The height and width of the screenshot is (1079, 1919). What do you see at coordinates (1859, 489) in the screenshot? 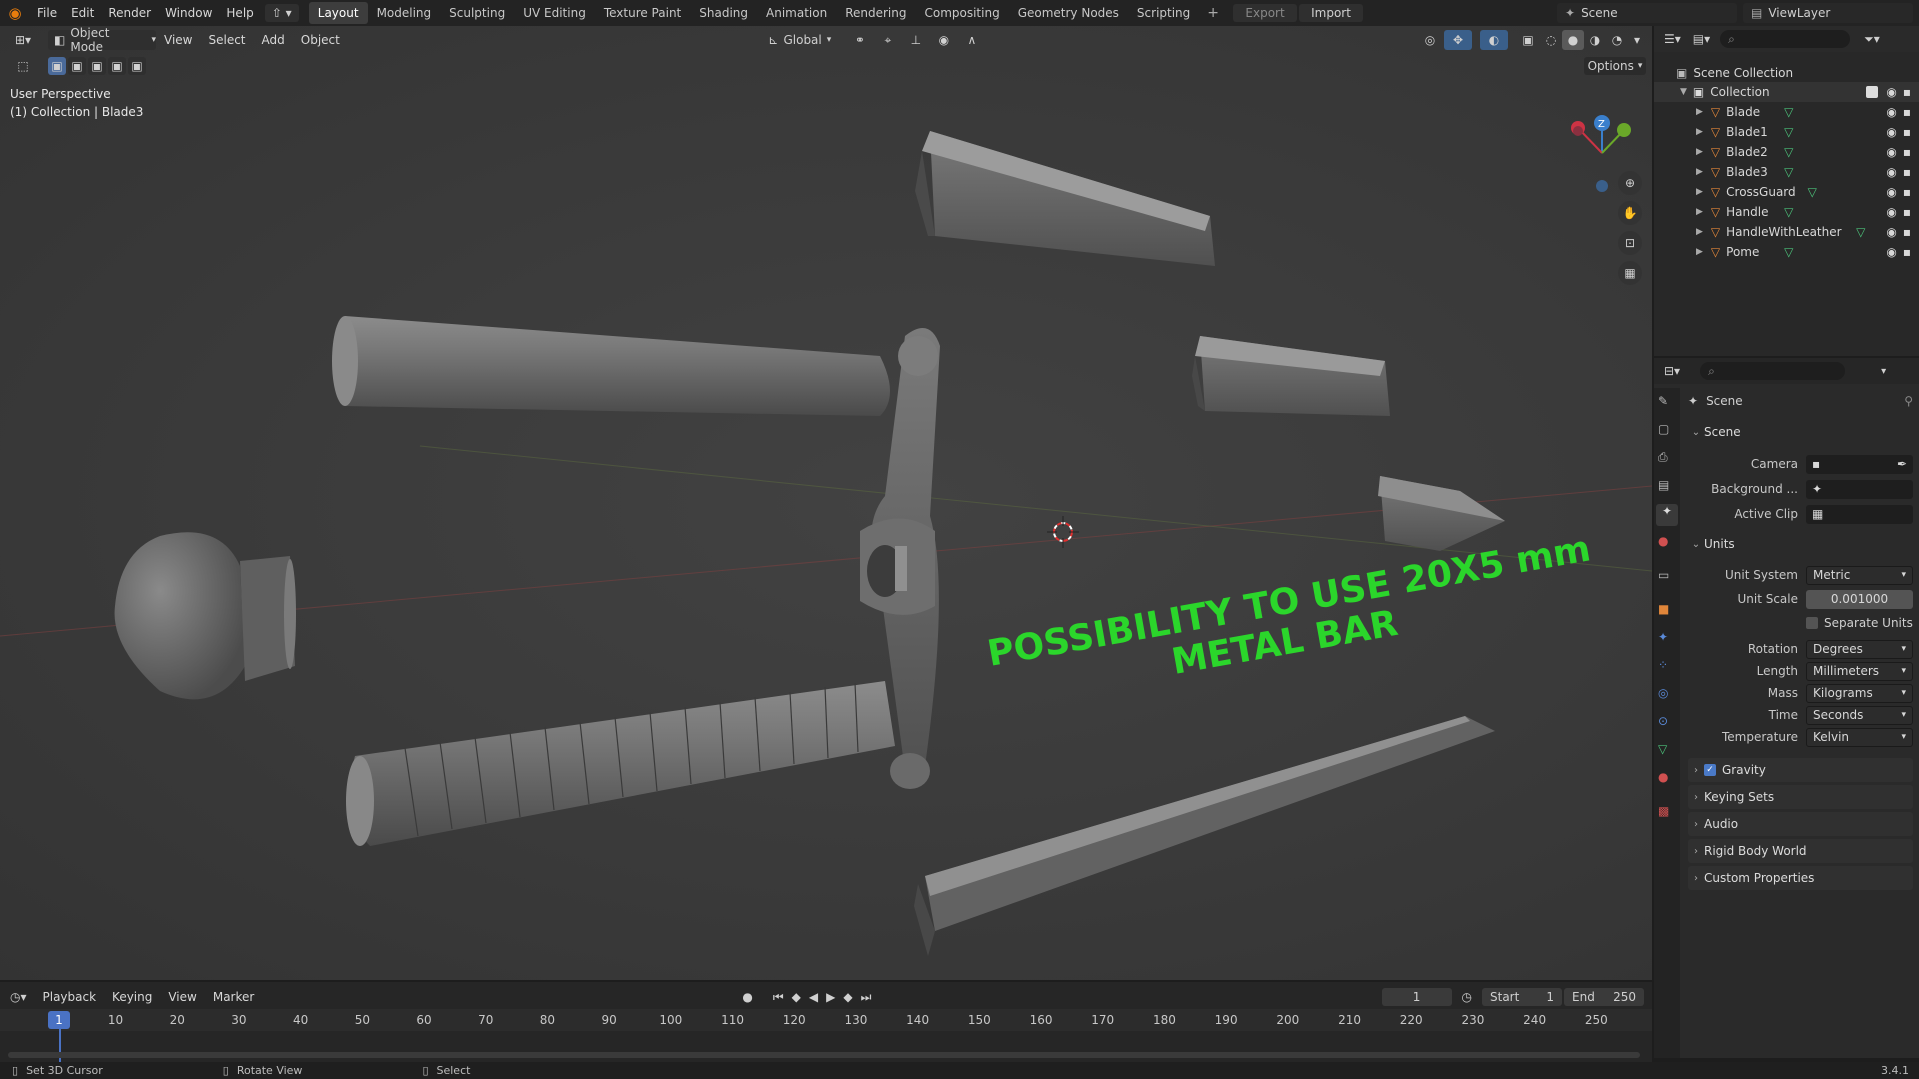
I see `background-field: ✦` at bounding box center [1859, 489].